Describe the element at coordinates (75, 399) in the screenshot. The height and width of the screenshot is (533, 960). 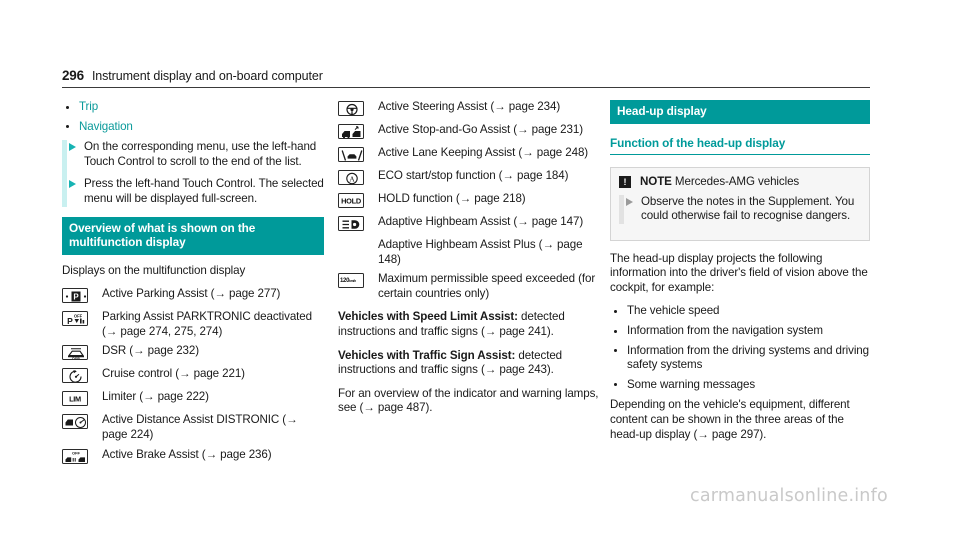
I see `limiter-icon: LIM` at that location.